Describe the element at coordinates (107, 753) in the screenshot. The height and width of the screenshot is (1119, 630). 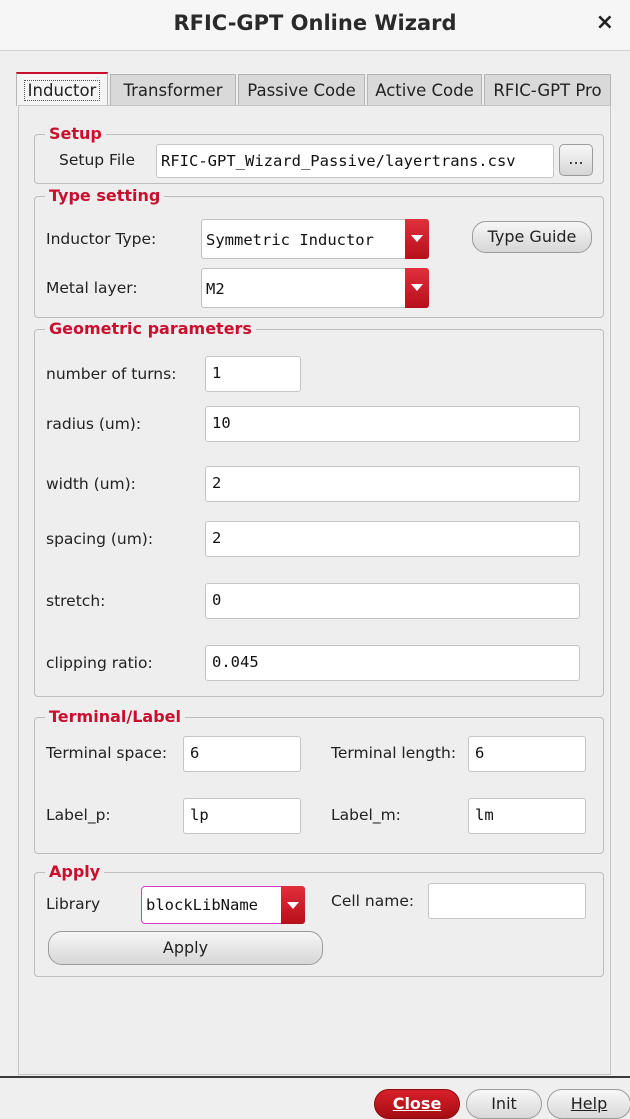
I see `terminal-space-label: Terminal space:` at that location.